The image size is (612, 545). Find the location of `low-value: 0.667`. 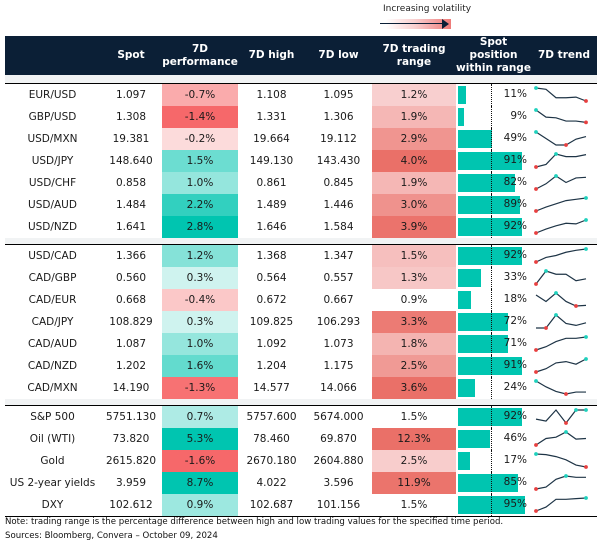

low-value: 0.667 is located at coordinates (338, 300).